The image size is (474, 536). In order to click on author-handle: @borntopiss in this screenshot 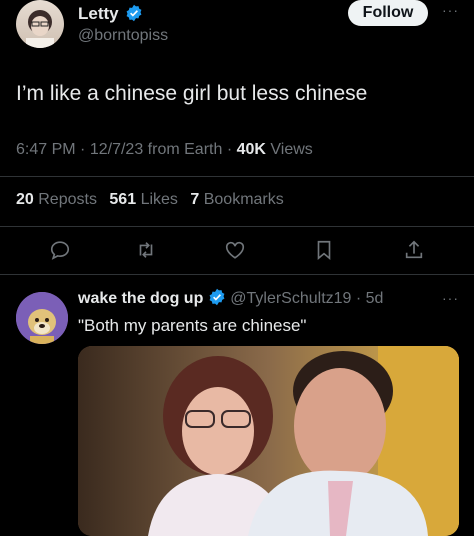, I will do `click(123, 36)`.